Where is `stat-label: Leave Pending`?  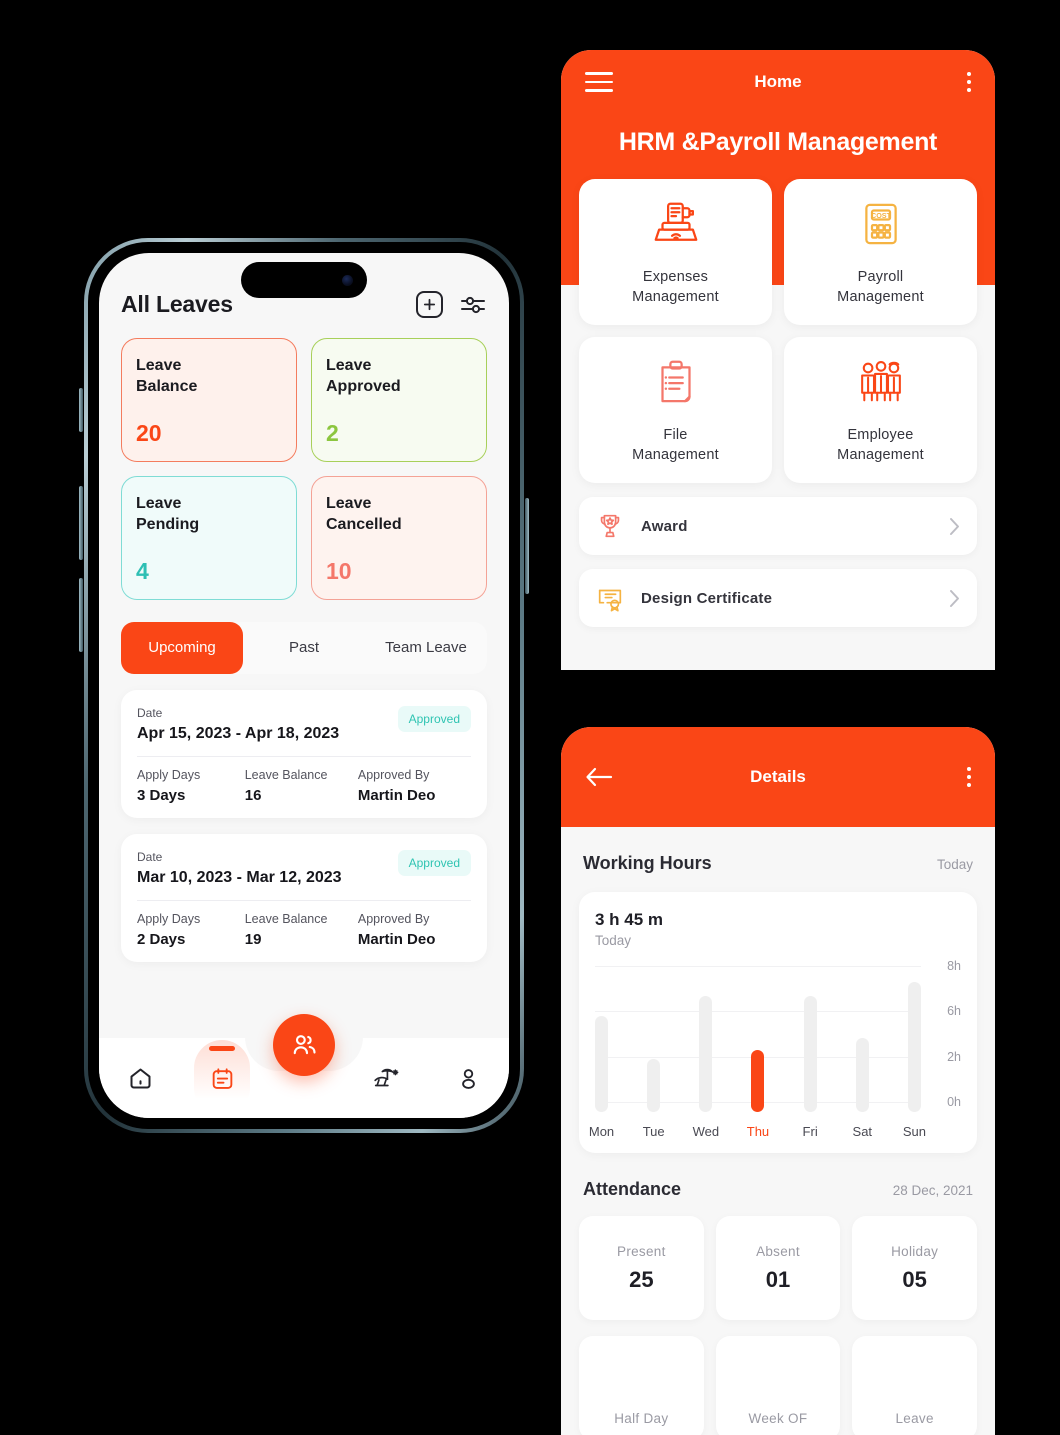 stat-label: Leave Pending is located at coordinates (209, 514).